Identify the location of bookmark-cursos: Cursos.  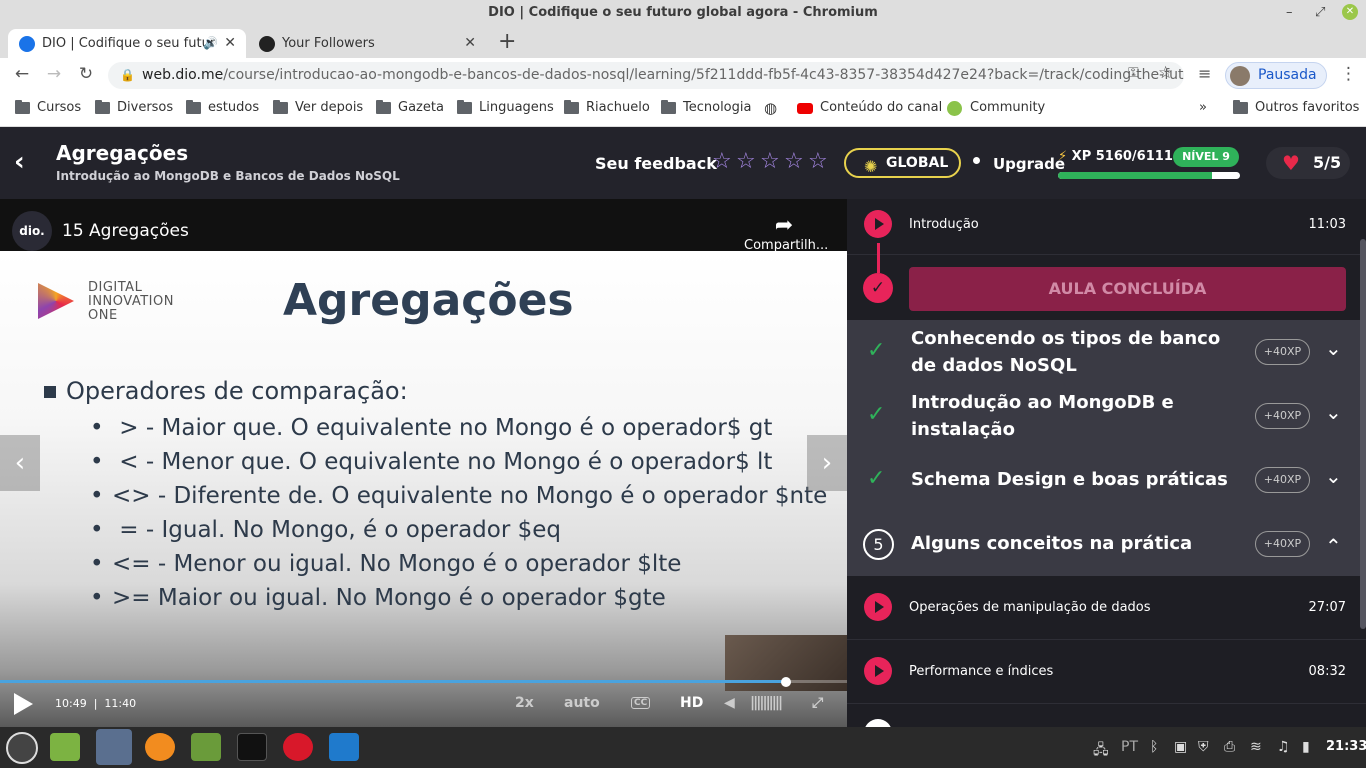
(48, 108).